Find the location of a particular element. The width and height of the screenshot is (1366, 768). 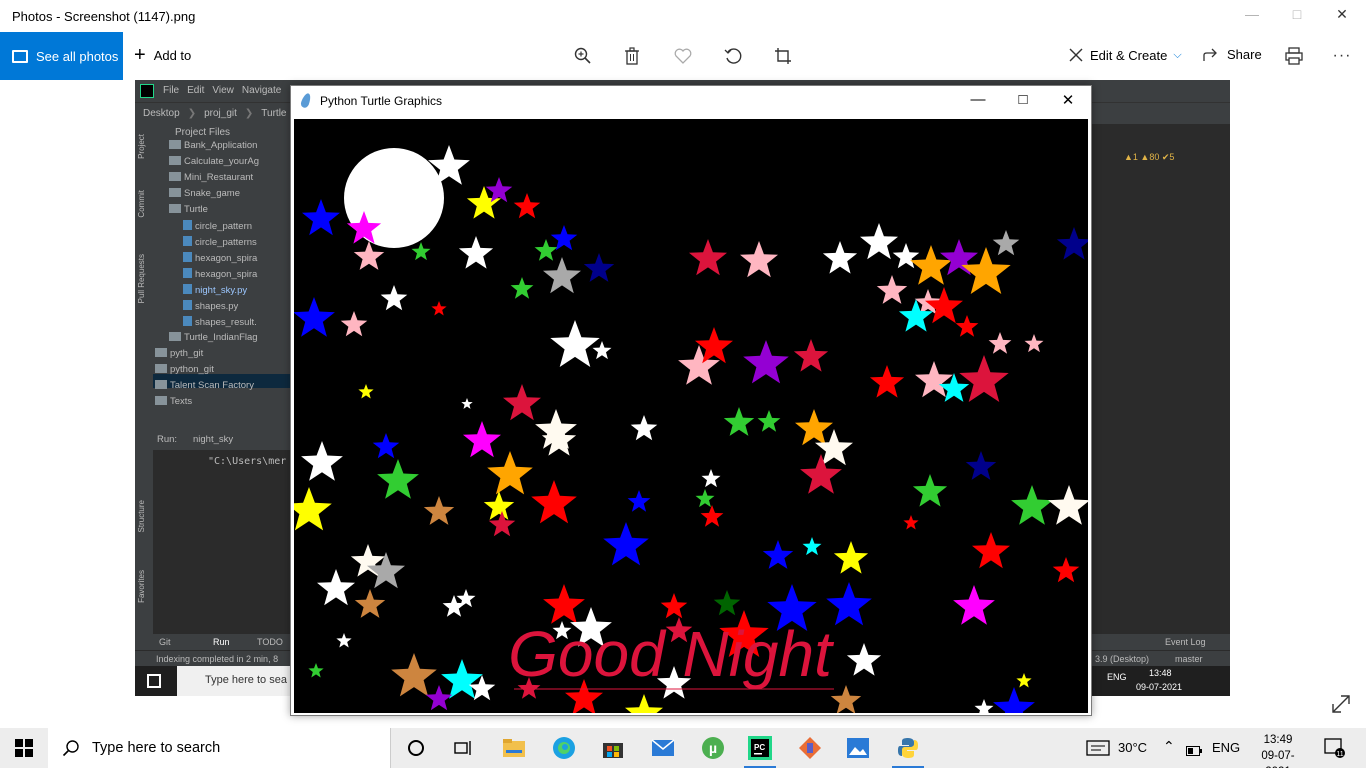

inspection-summary: ▲1 ▲80 ✔5 is located at coordinates (1149, 157).